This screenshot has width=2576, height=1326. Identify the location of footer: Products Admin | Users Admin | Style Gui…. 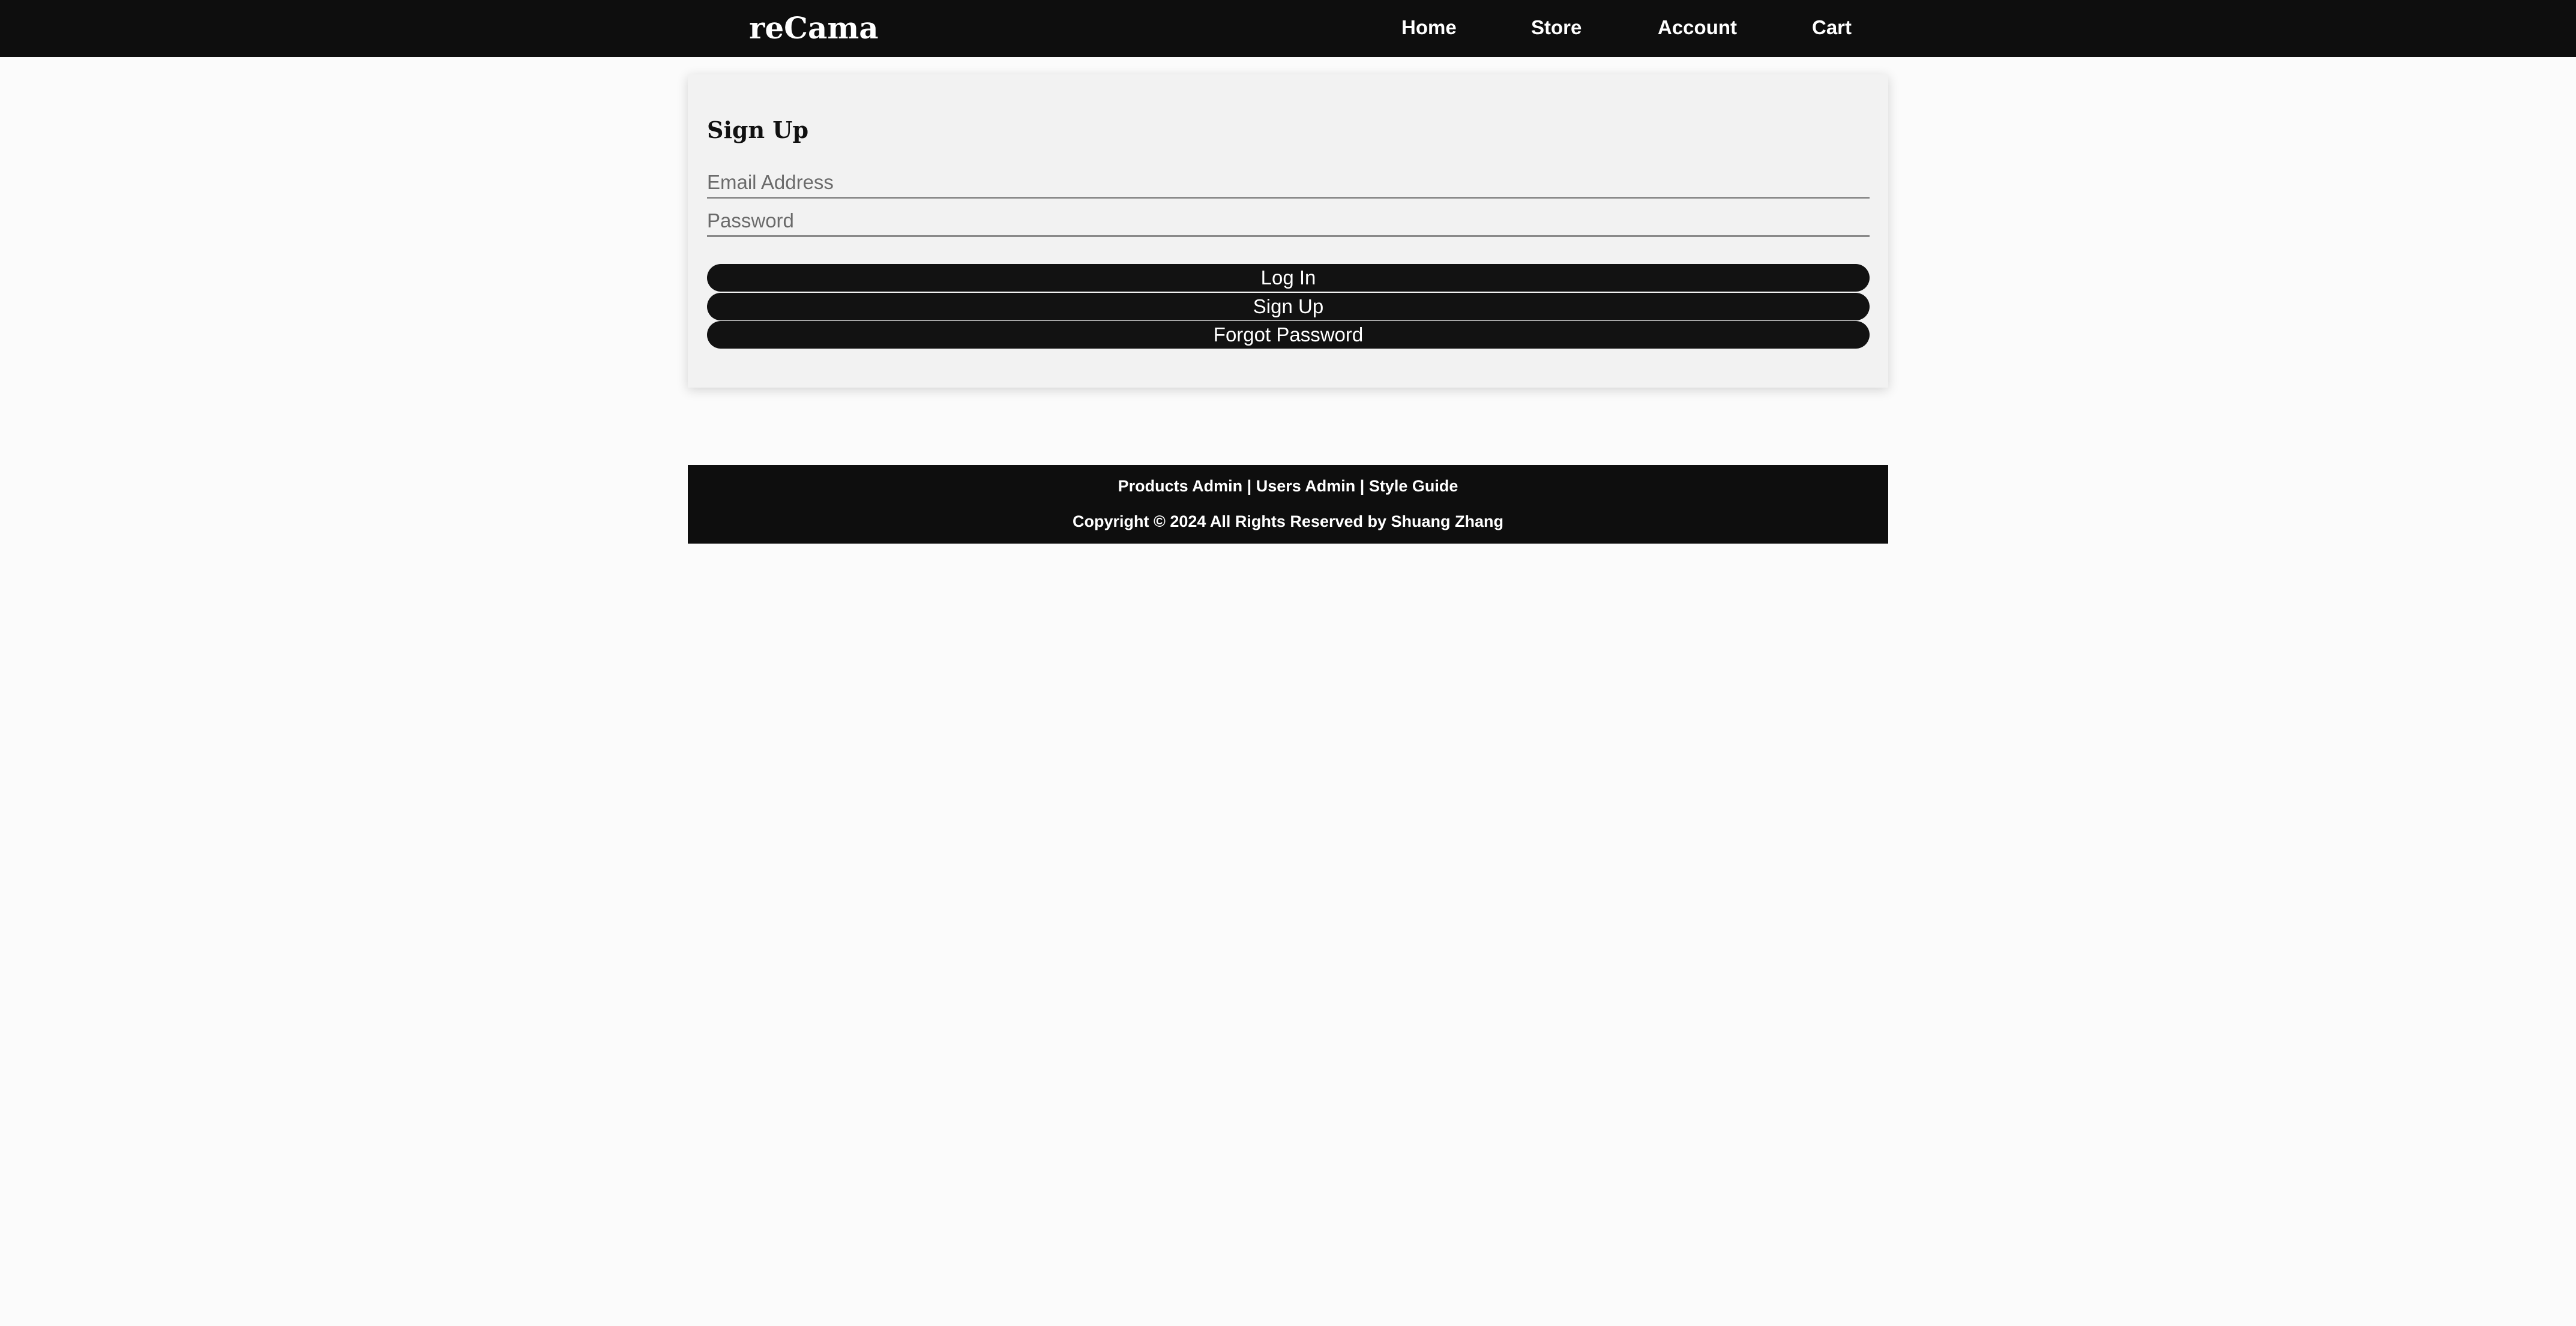
(1288, 504).